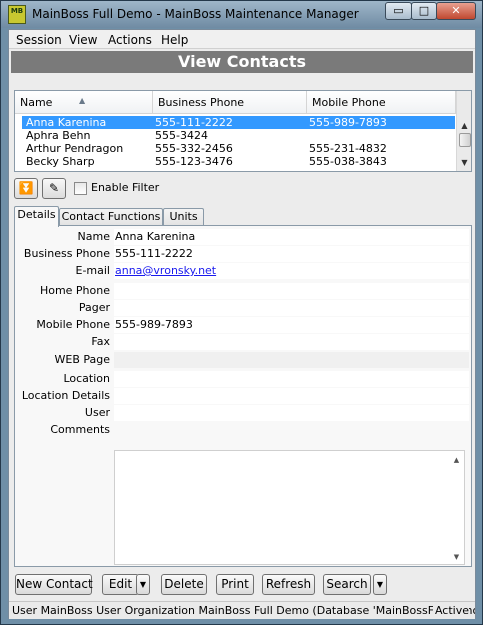 The height and width of the screenshot is (625, 483). I want to click on business-phone-field: 555-111-2222, so click(291, 254).